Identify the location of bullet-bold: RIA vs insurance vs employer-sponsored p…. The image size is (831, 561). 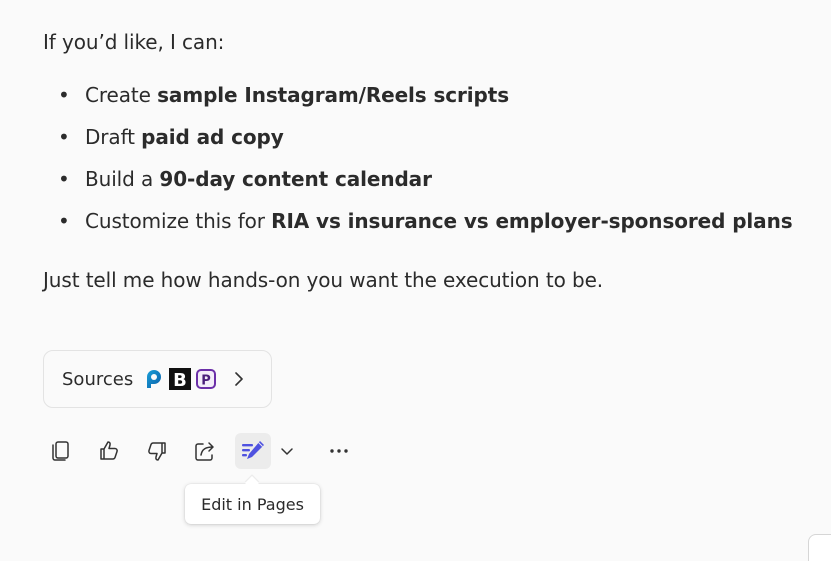
(532, 221).